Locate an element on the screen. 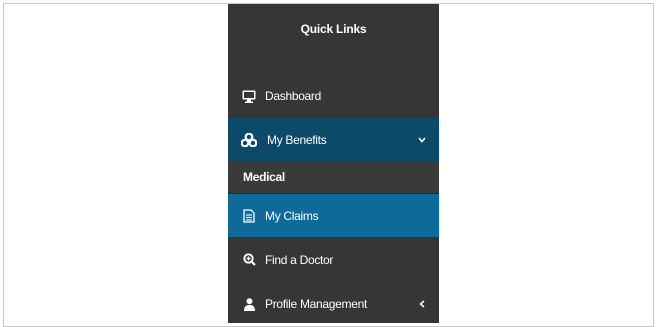 Image resolution: width=659 pixels, height=327 pixels. sidebar-item-label: Dashboard is located at coordinates (293, 96).